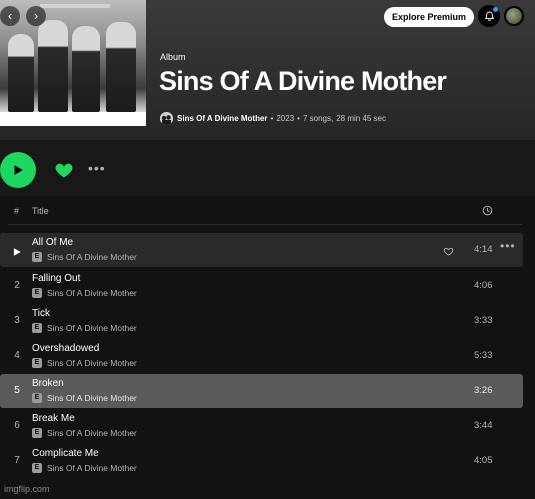 Image resolution: width=535 pixels, height=499 pixels. I want to click on row-play-icon, so click(17, 253).